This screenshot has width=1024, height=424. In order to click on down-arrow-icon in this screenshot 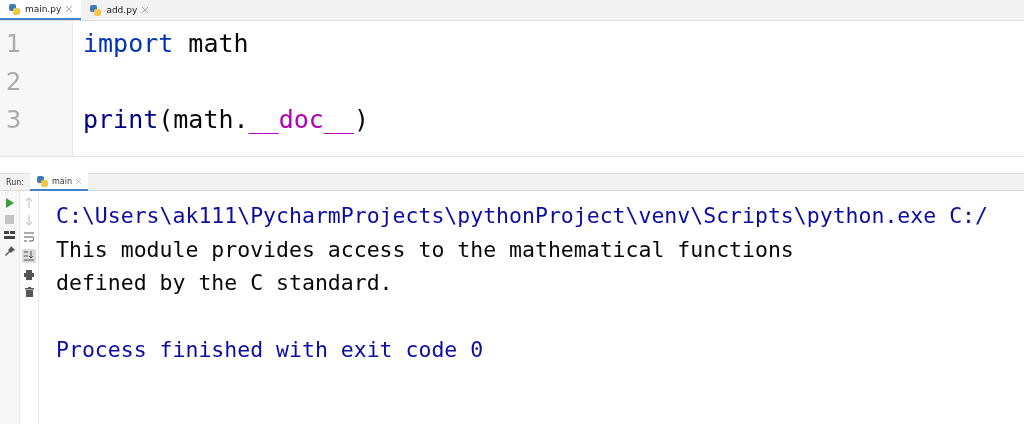, I will do `click(29, 220)`.